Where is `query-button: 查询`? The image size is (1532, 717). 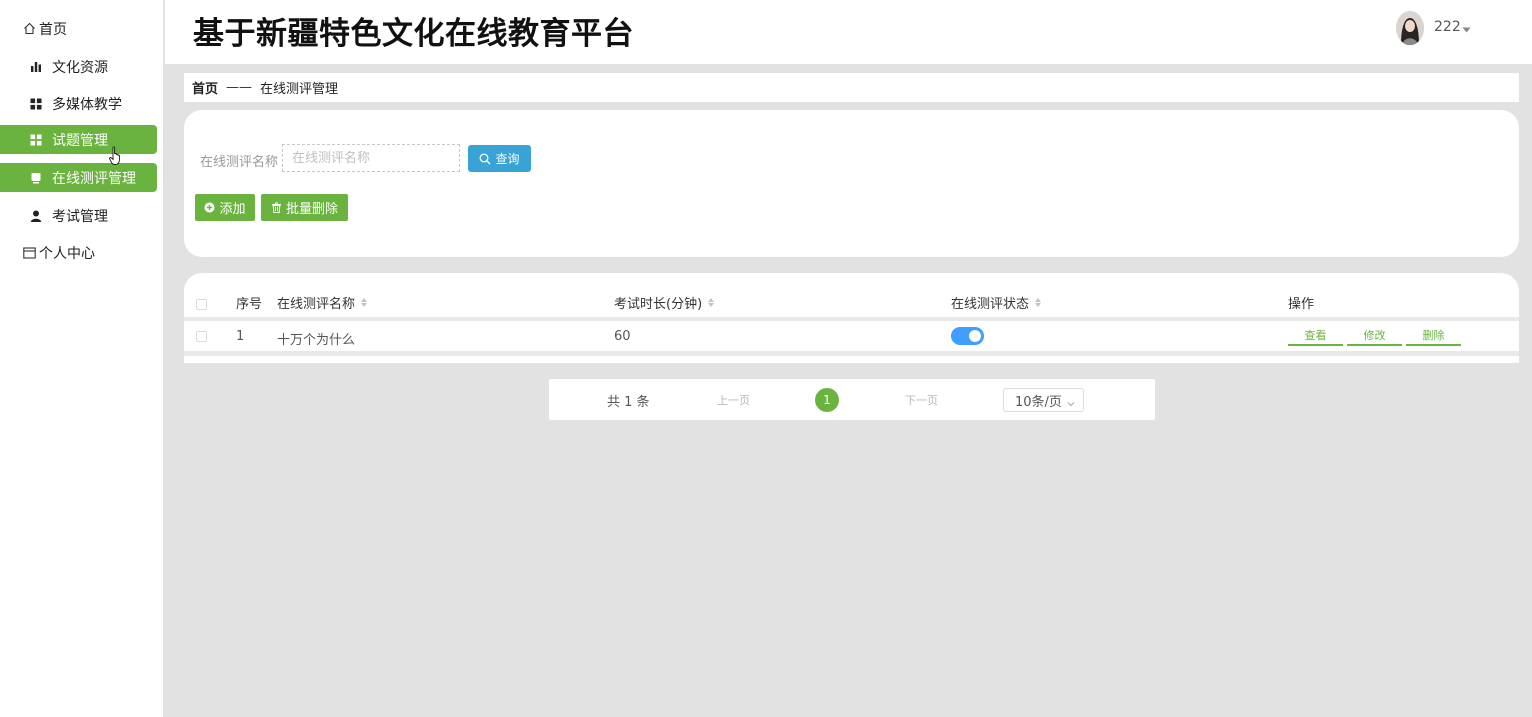 query-button: 查询 is located at coordinates (499, 158).